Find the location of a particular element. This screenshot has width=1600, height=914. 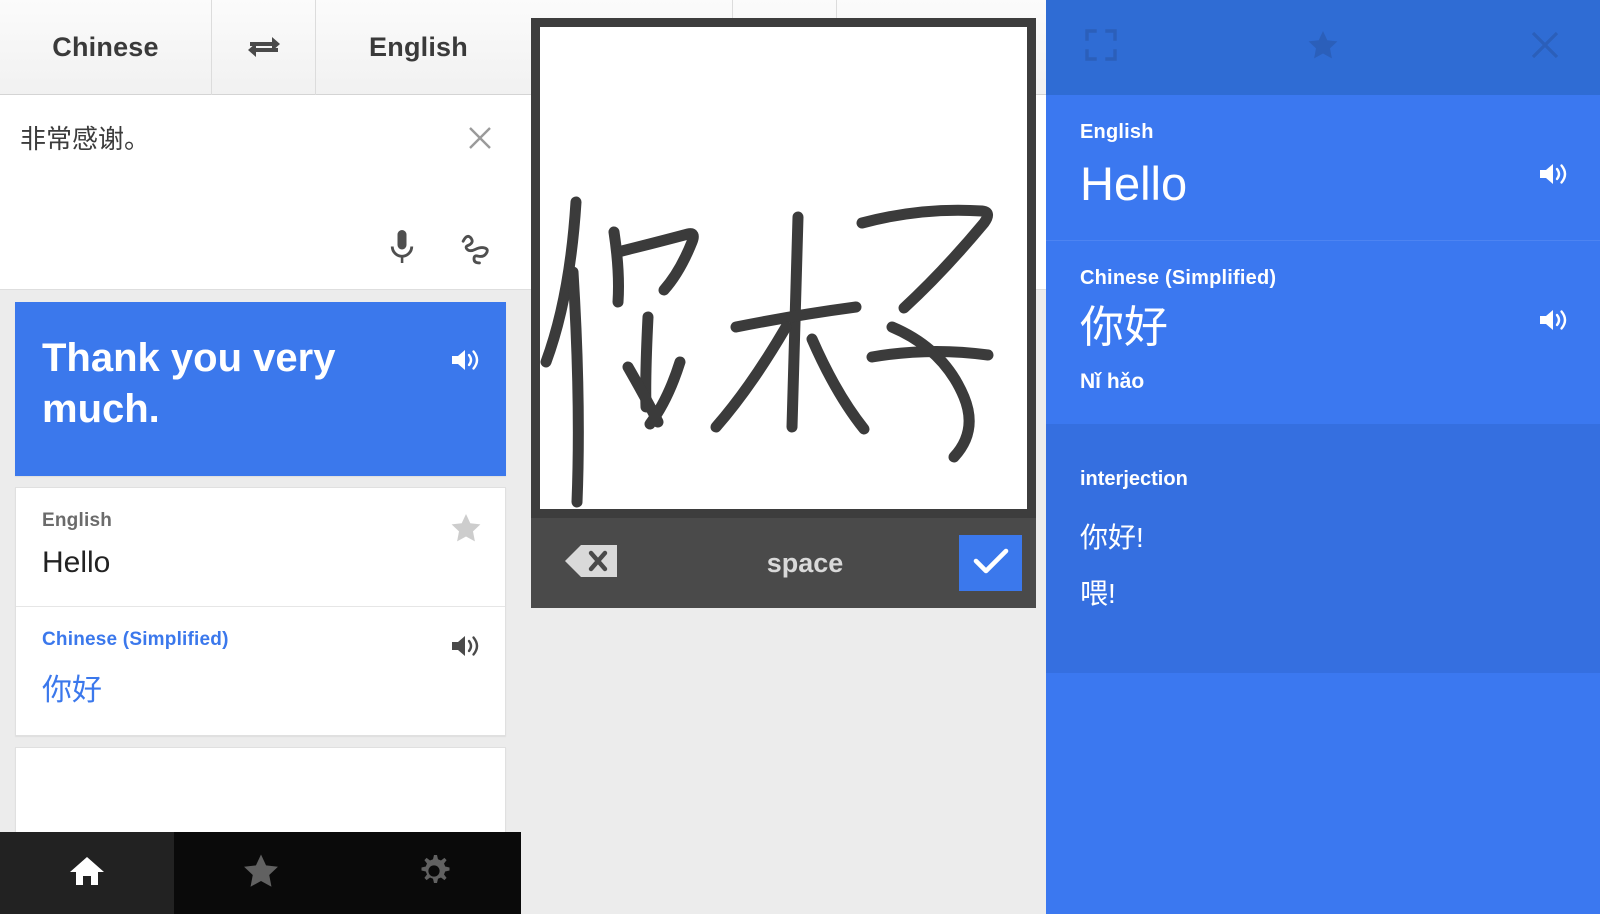

source-text: 非常感谢。 is located at coordinates (85, 139).